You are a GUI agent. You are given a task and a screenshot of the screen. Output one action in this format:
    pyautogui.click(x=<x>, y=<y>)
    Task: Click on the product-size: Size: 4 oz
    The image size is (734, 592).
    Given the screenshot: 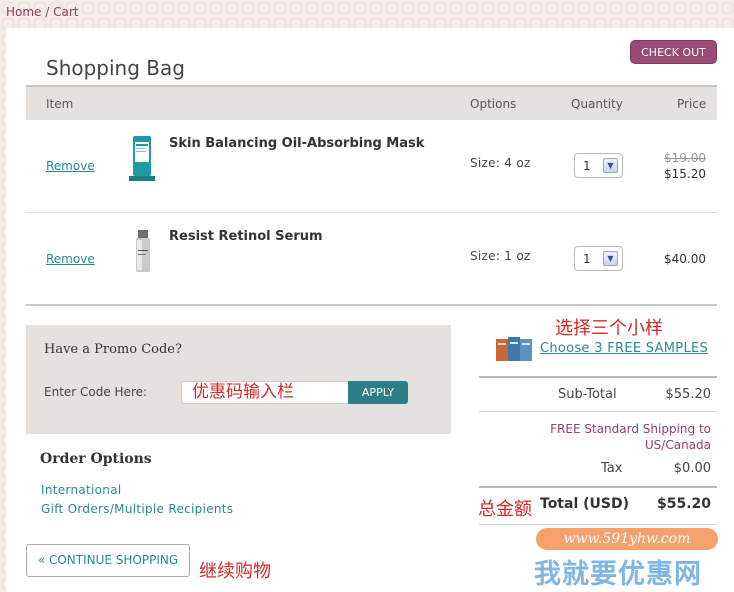 What is the action you would take?
    pyautogui.click(x=500, y=163)
    